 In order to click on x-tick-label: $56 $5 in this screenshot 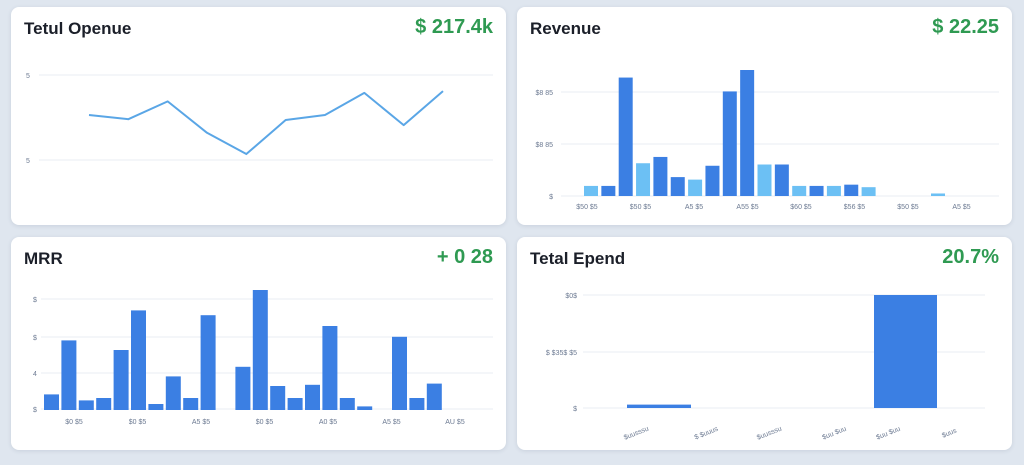, I will do `click(855, 207)`.